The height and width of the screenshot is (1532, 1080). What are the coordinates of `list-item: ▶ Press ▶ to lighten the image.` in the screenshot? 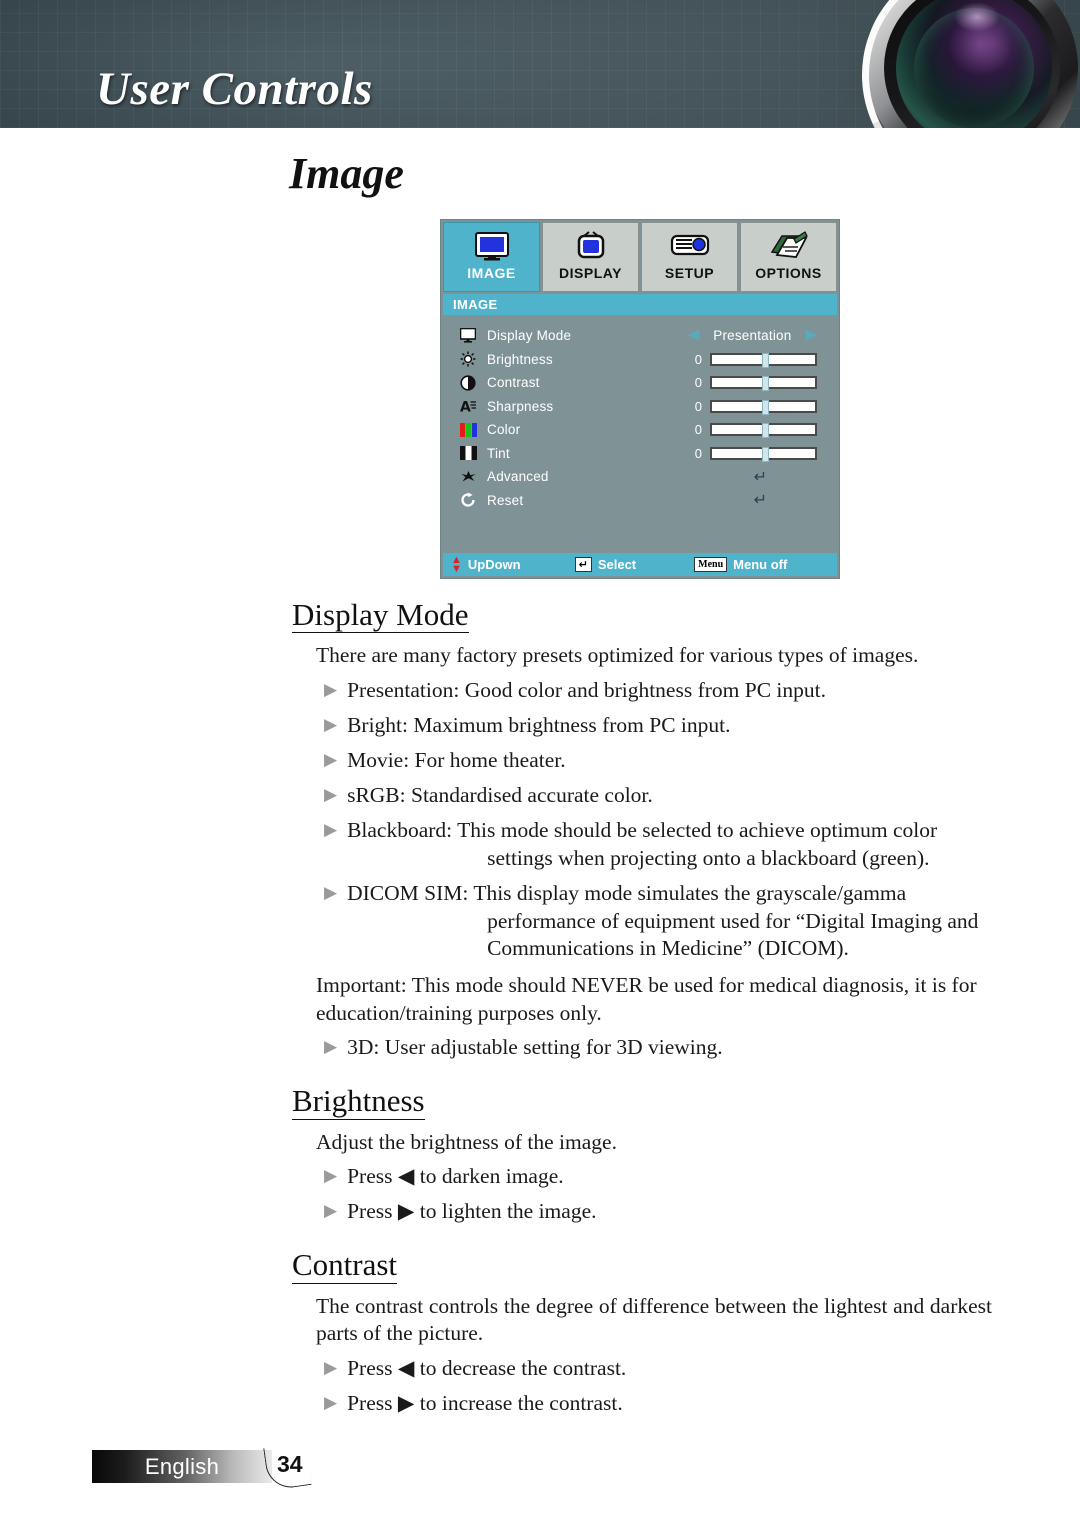 It's located at (657, 1212).